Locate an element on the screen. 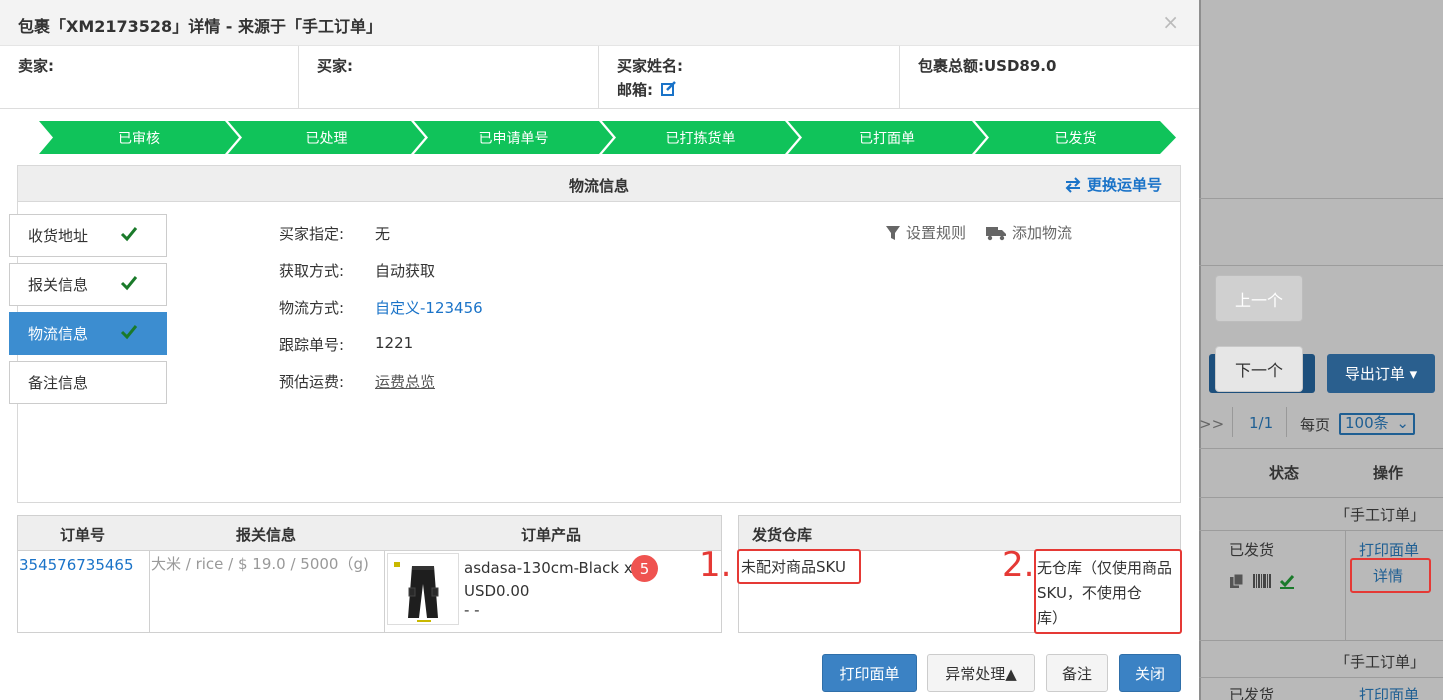 The height and width of the screenshot is (700, 1443). column-customs: 报关信息 is located at coordinates (266, 535).